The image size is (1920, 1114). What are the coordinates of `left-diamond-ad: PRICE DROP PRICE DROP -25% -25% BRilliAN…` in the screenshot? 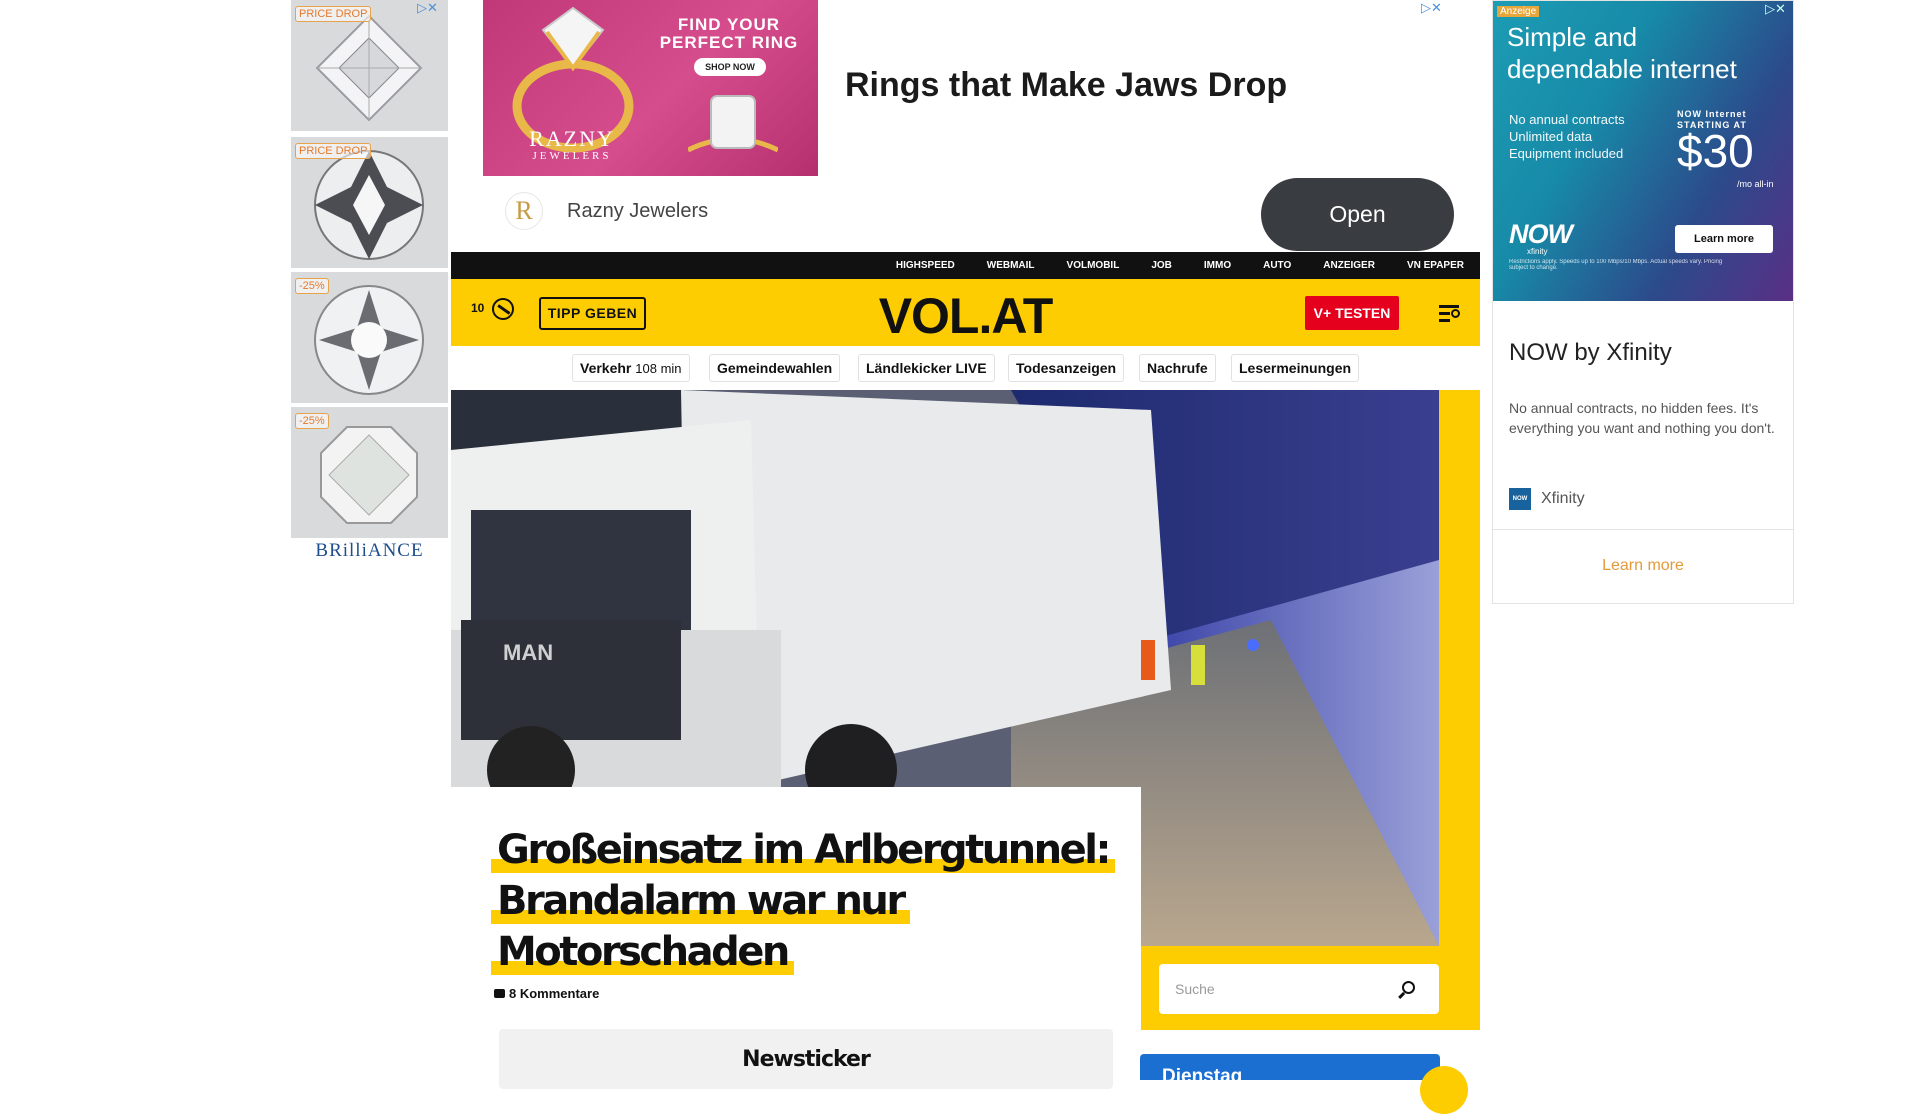 It's located at (369, 300).